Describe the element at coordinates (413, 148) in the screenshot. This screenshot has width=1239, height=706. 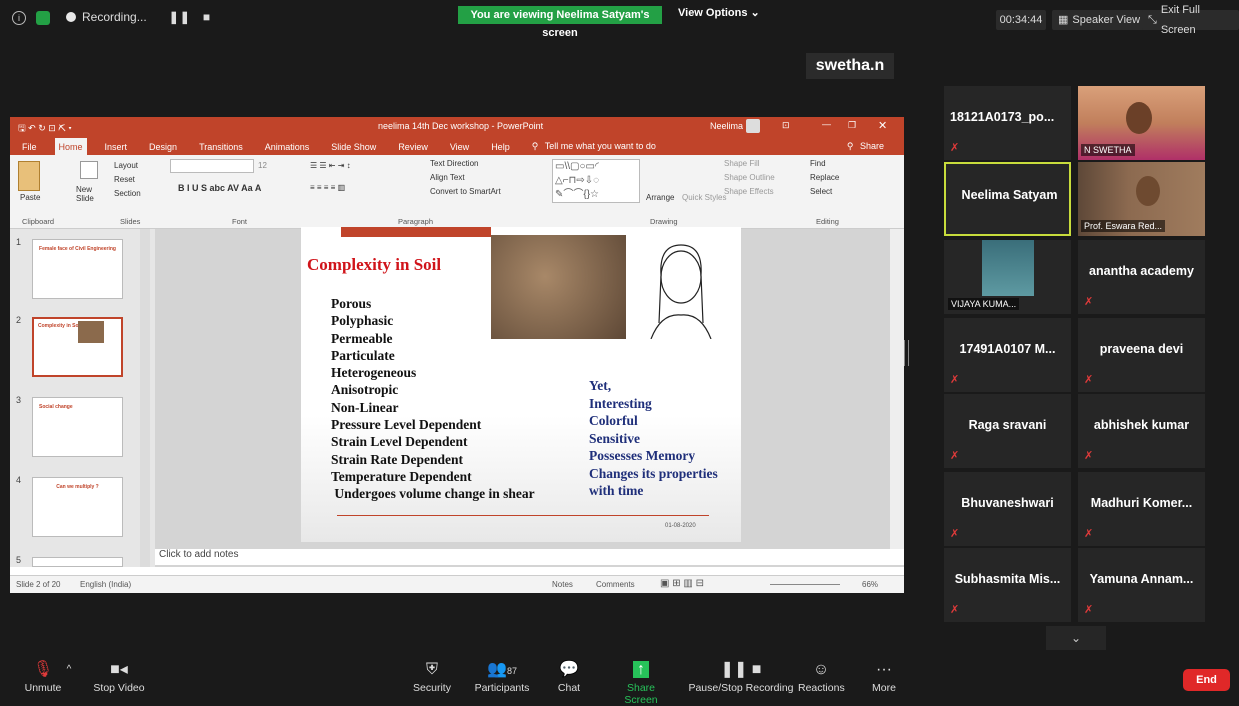
I see `tab-review: Review` at that location.